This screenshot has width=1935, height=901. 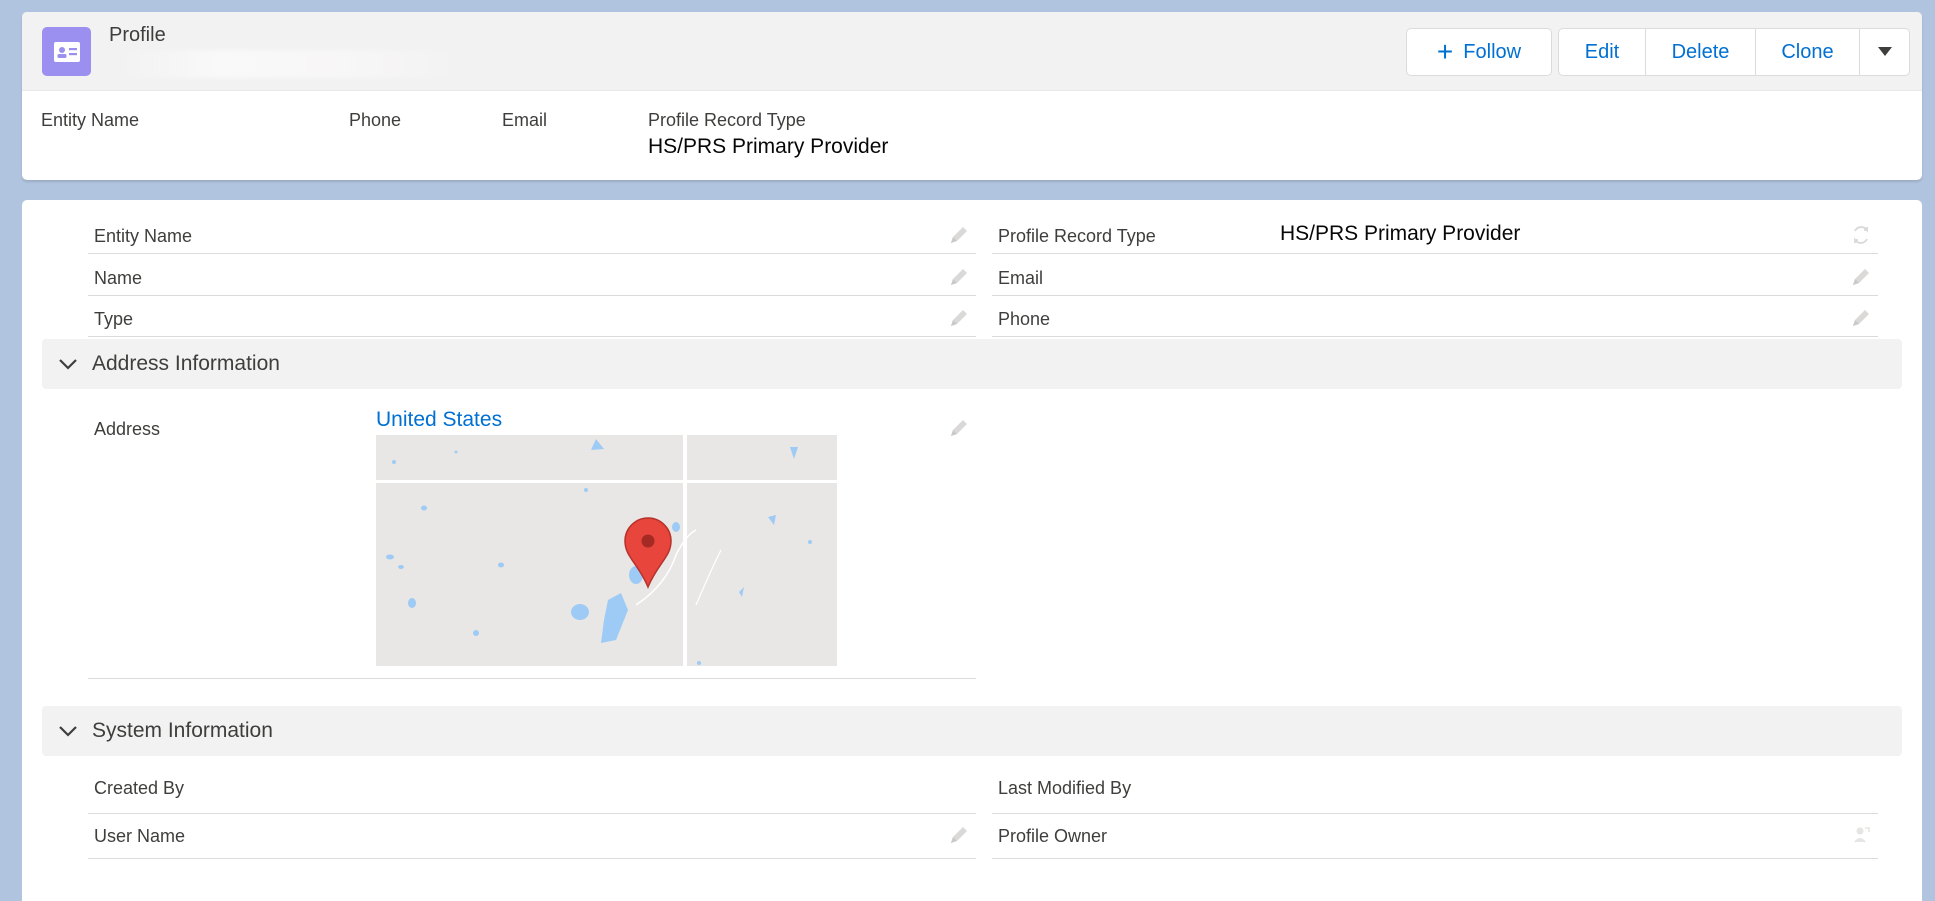 I want to click on map-graphic, so click(x=606, y=550).